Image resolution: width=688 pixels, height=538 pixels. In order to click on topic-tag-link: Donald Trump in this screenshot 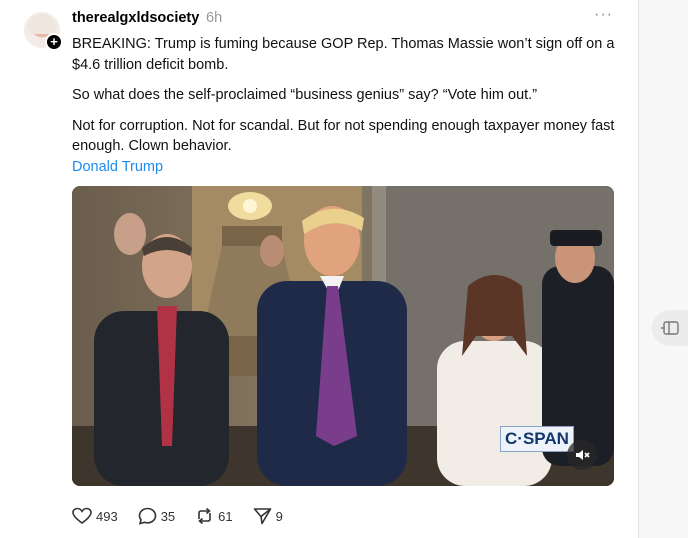, I will do `click(346, 167)`.